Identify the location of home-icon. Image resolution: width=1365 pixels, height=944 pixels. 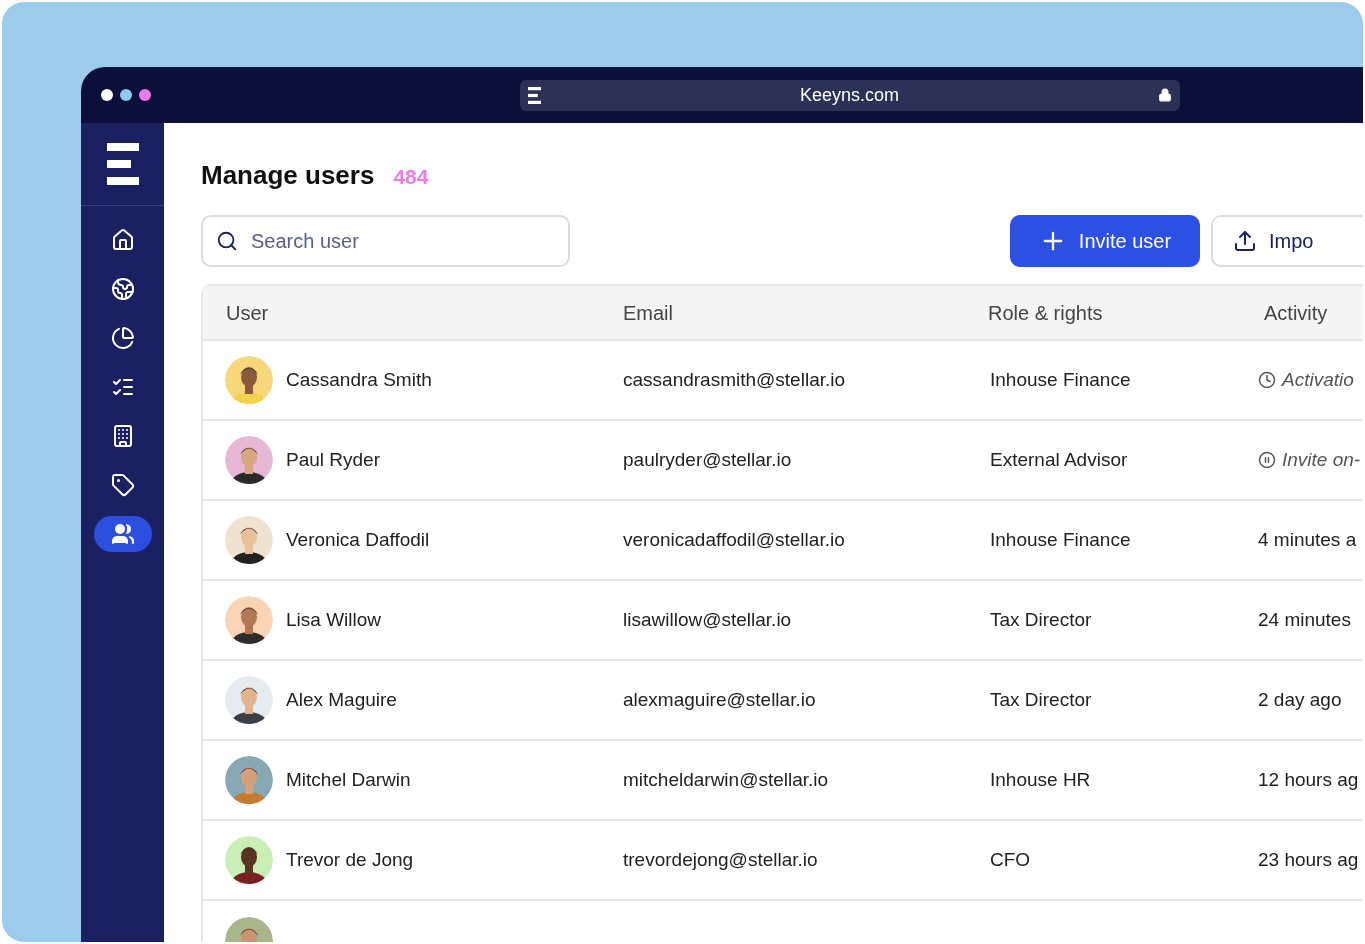
(122, 240).